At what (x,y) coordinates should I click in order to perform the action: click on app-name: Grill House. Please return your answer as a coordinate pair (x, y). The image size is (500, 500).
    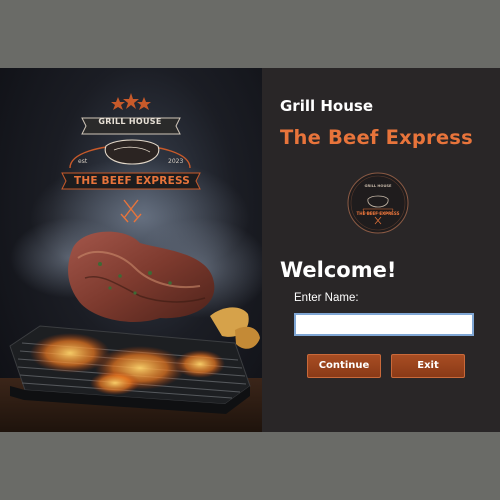
    Looking at the image, I should click on (326, 106).